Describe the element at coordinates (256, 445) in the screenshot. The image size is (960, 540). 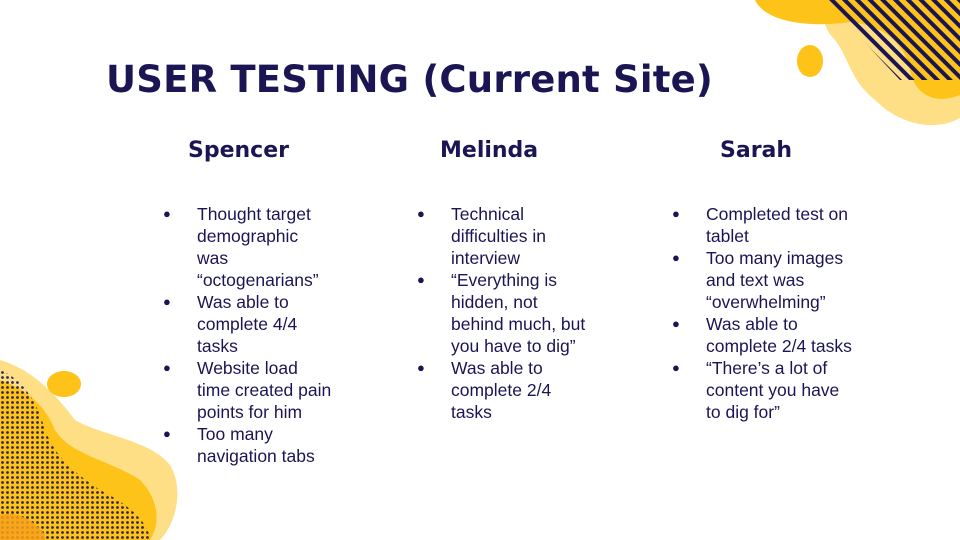
I see `list-item-text: Too many navigation tabs` at that location.